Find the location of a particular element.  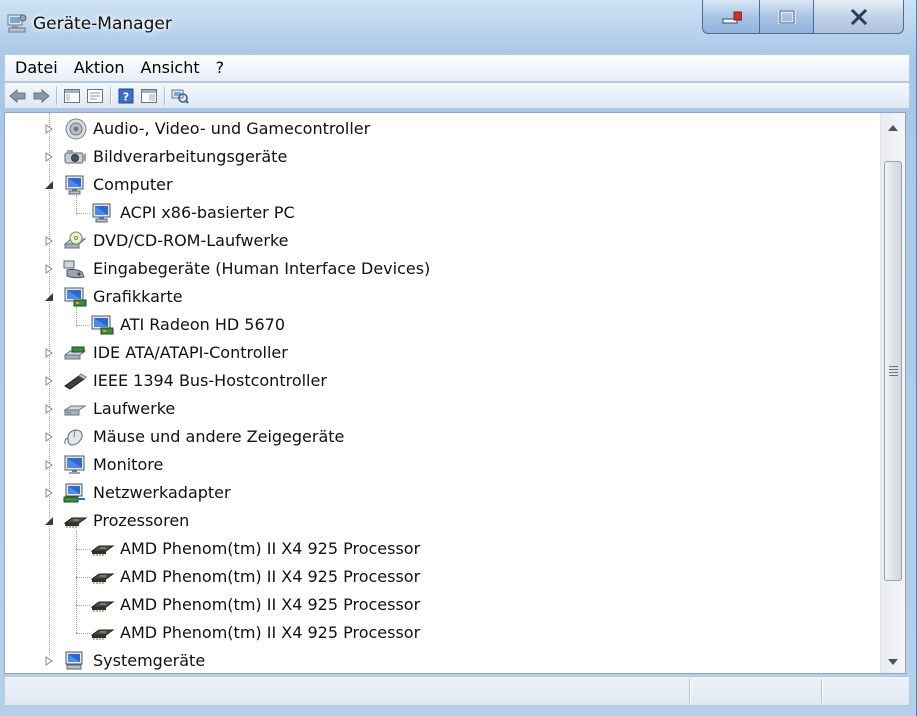

tree-item-label: Eingabegeräte (Human Interface Devices) is located at coordinates (262, 268).